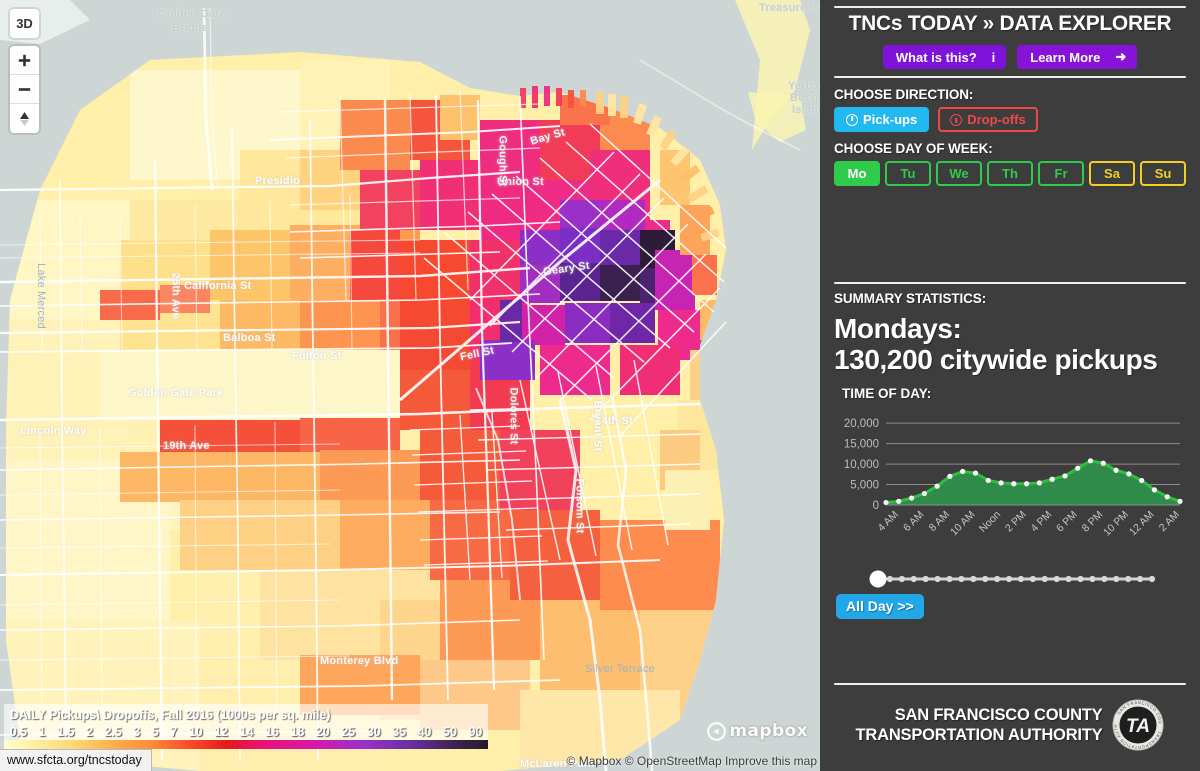 The width and height of the screenshot is (1200, 771). Describe the element at coordinates (1169, 520) in the screenshot. I see `chart-x-tick-label: 2 AM` at that location.